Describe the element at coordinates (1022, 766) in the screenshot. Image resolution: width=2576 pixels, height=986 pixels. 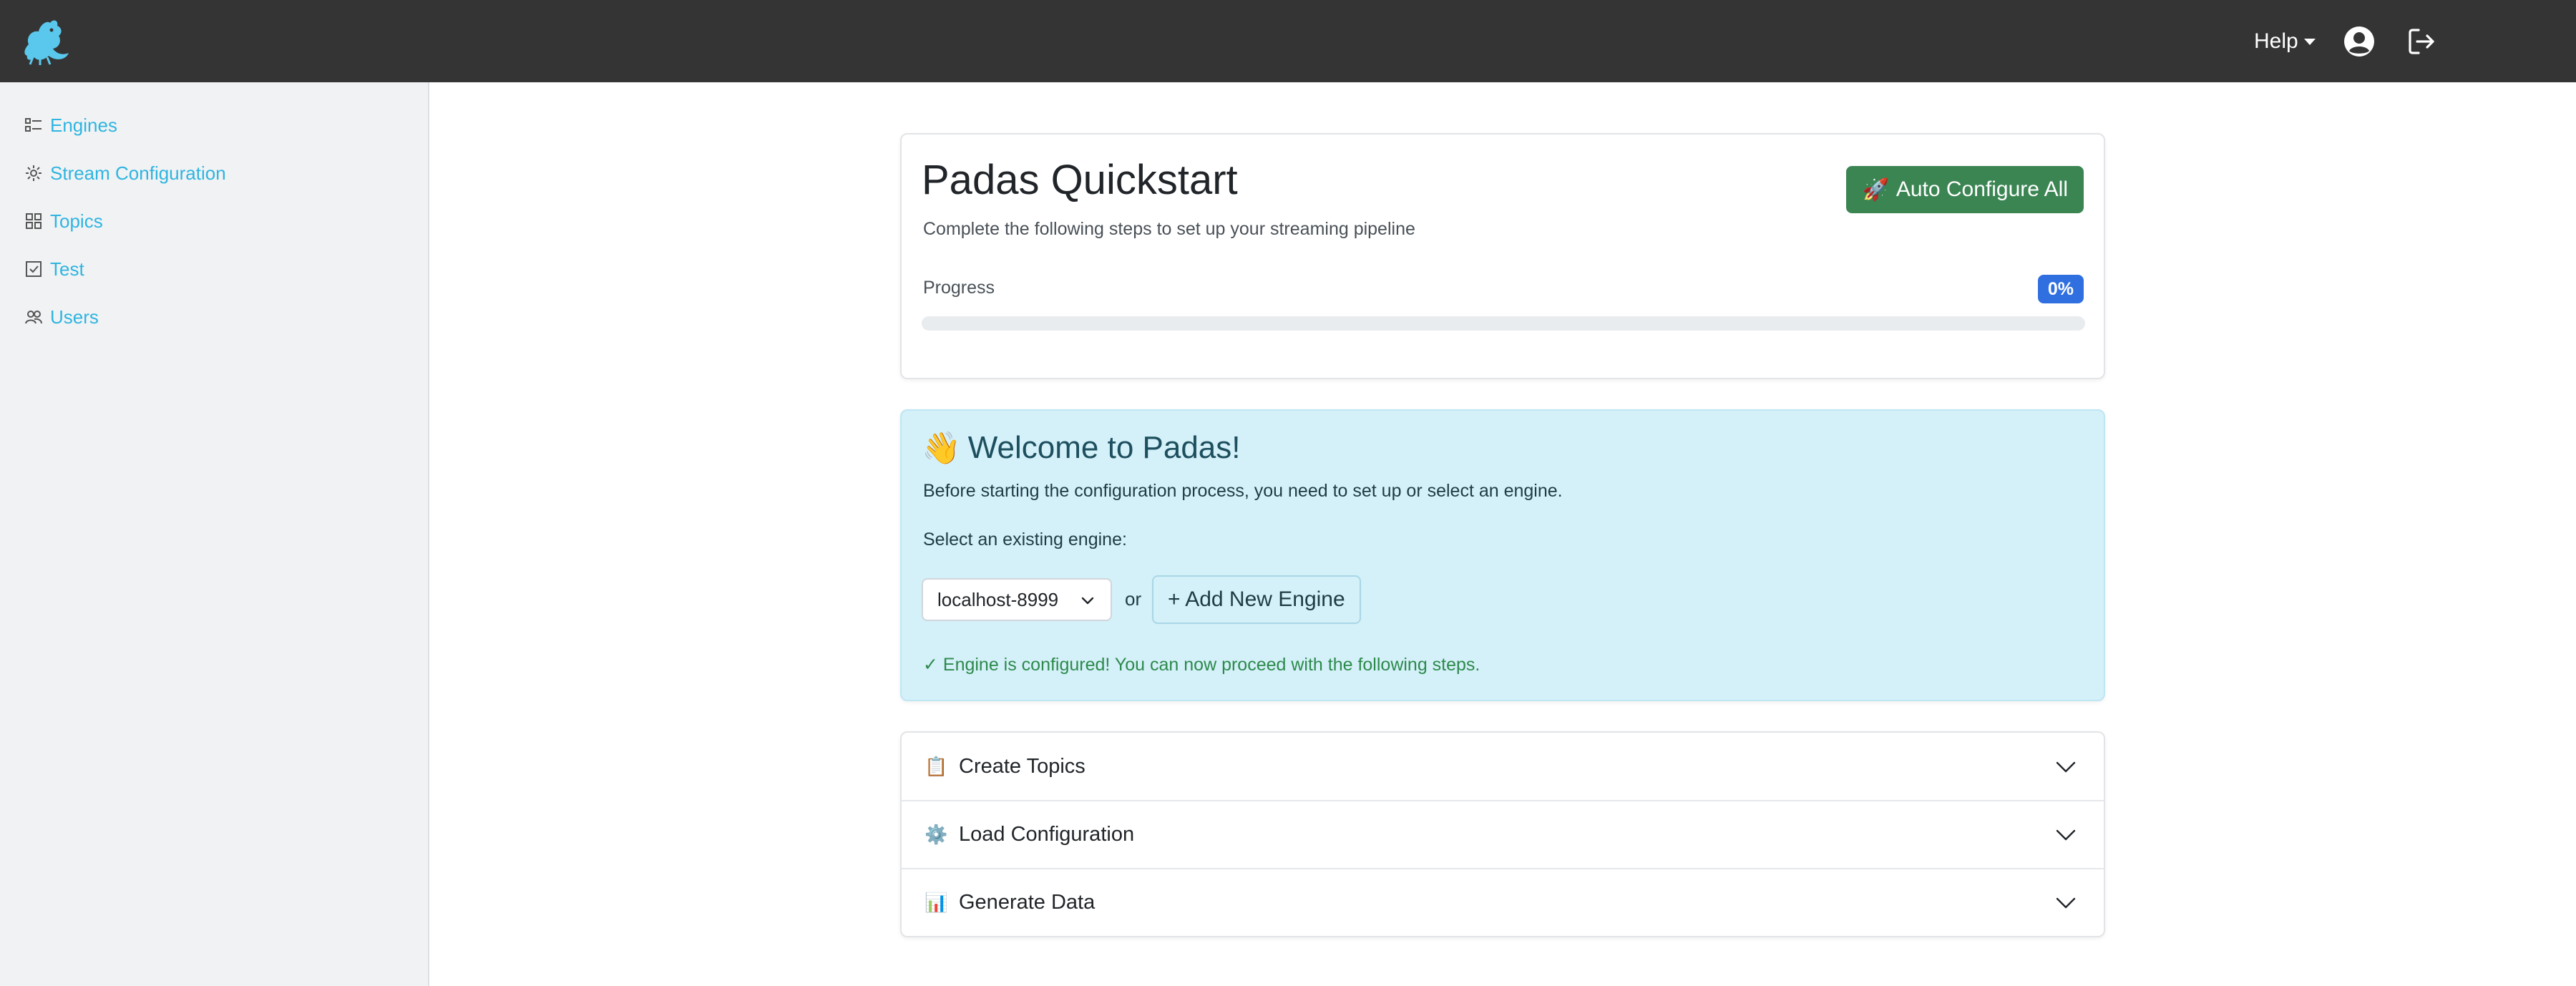
I see `accordion-item-label: Create Topics` at that location.